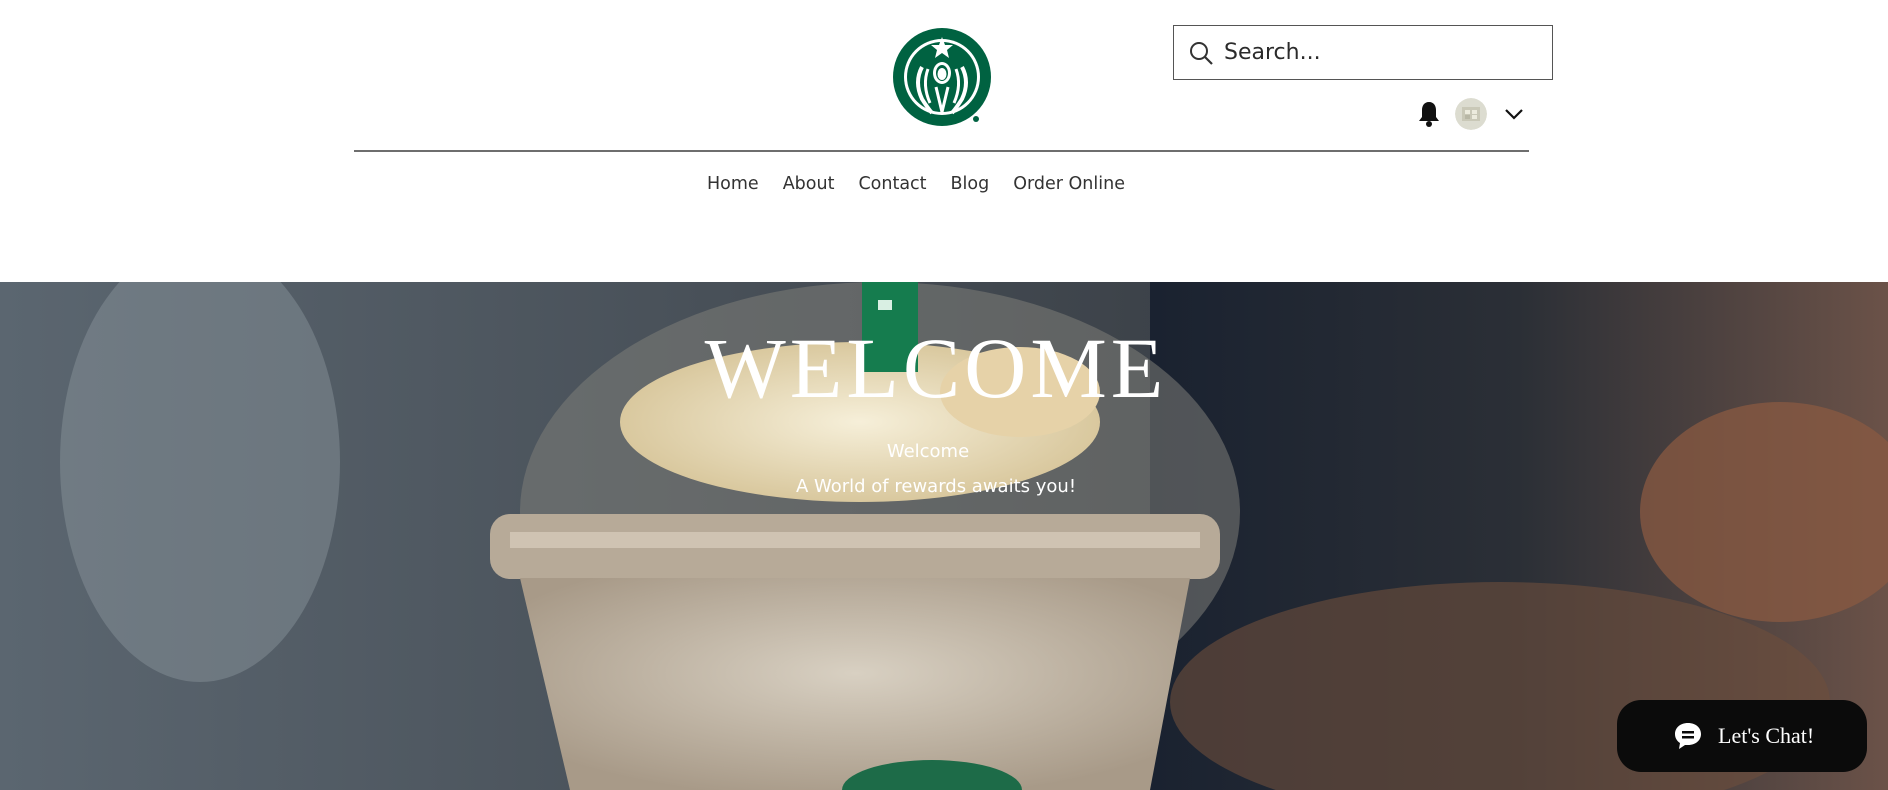 This screenshot has height=790, width=1888. Describe the element at coordinates (1471, 114) in the screenshot. I see `avatar` at that location.